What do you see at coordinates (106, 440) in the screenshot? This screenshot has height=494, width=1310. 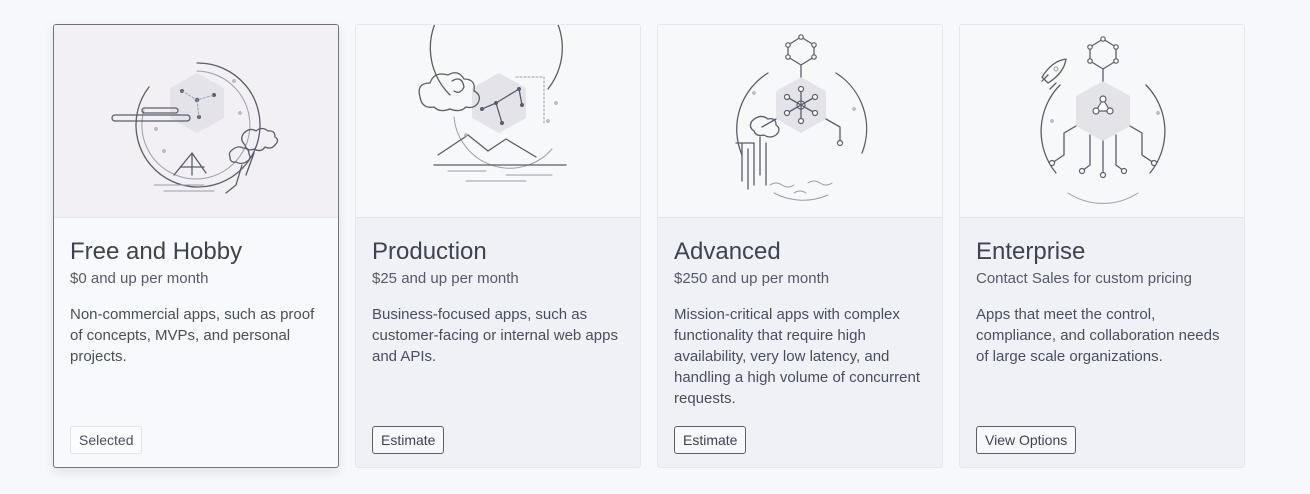 I see `selected-button: Selected` at bounding box center [106, 440].